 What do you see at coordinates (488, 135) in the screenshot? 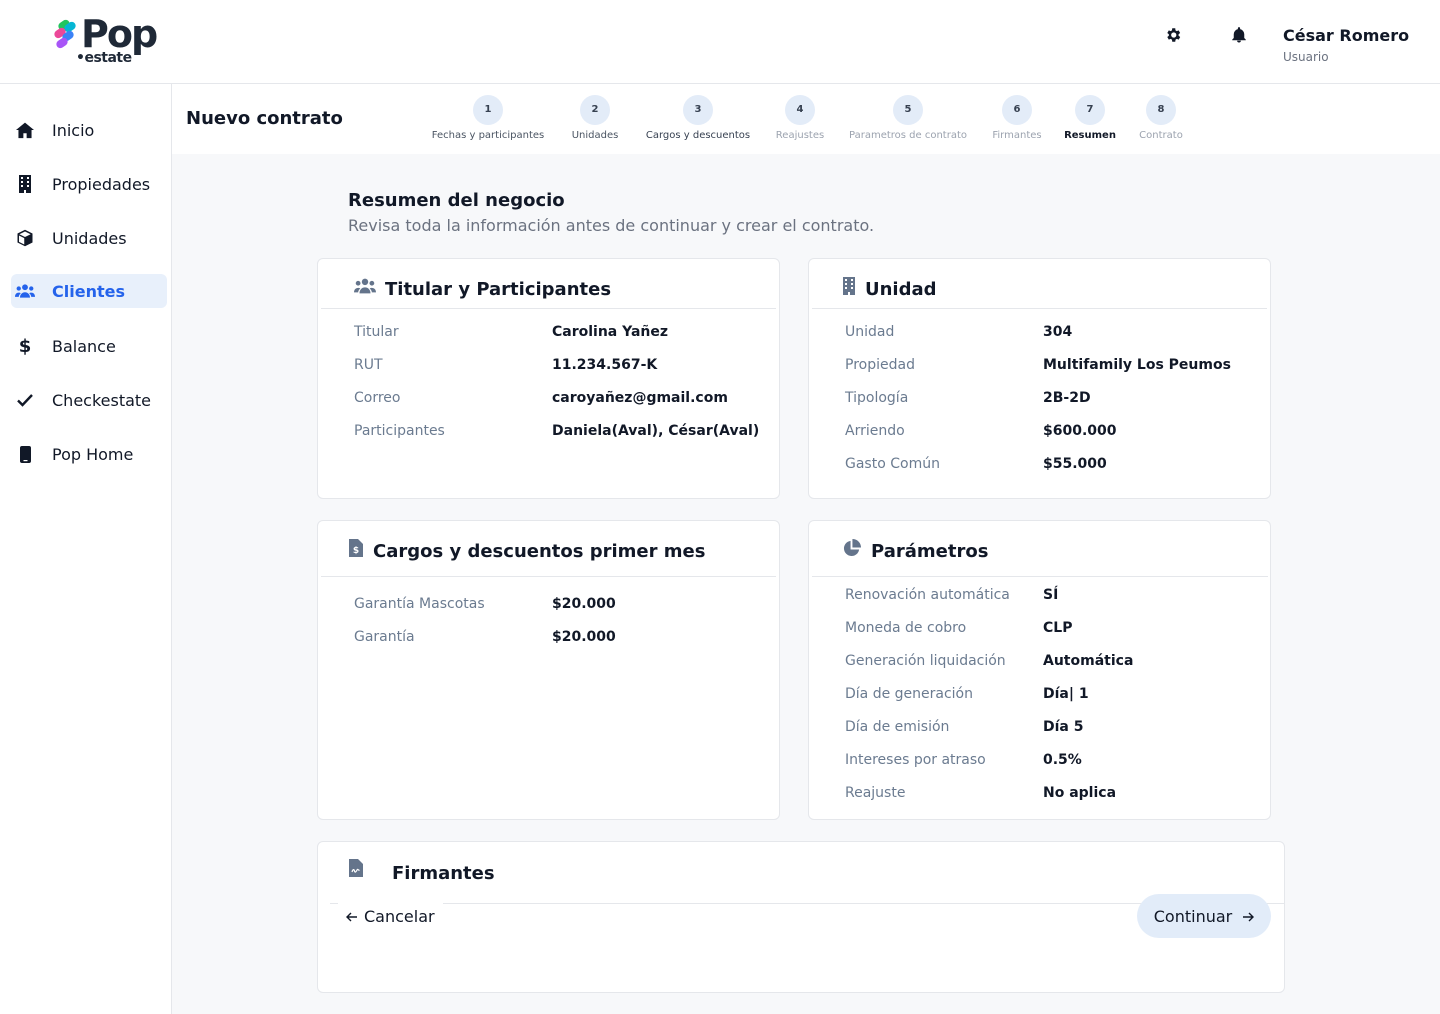
I see `step-label: Fechas y participantes` at bounding box center [488, 135].